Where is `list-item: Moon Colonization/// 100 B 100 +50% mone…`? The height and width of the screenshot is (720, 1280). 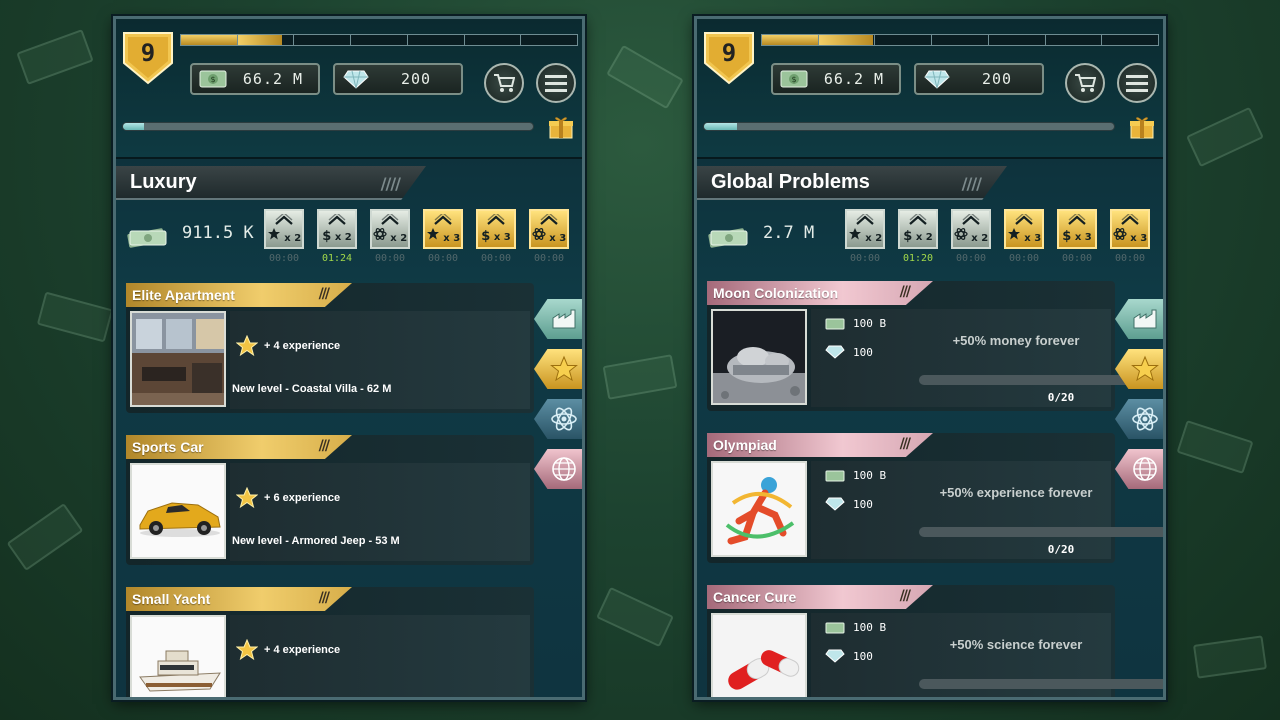 list-item: Moon Colonization/// 100 B 100 +50% mone… is located at coordinates (935, 346).